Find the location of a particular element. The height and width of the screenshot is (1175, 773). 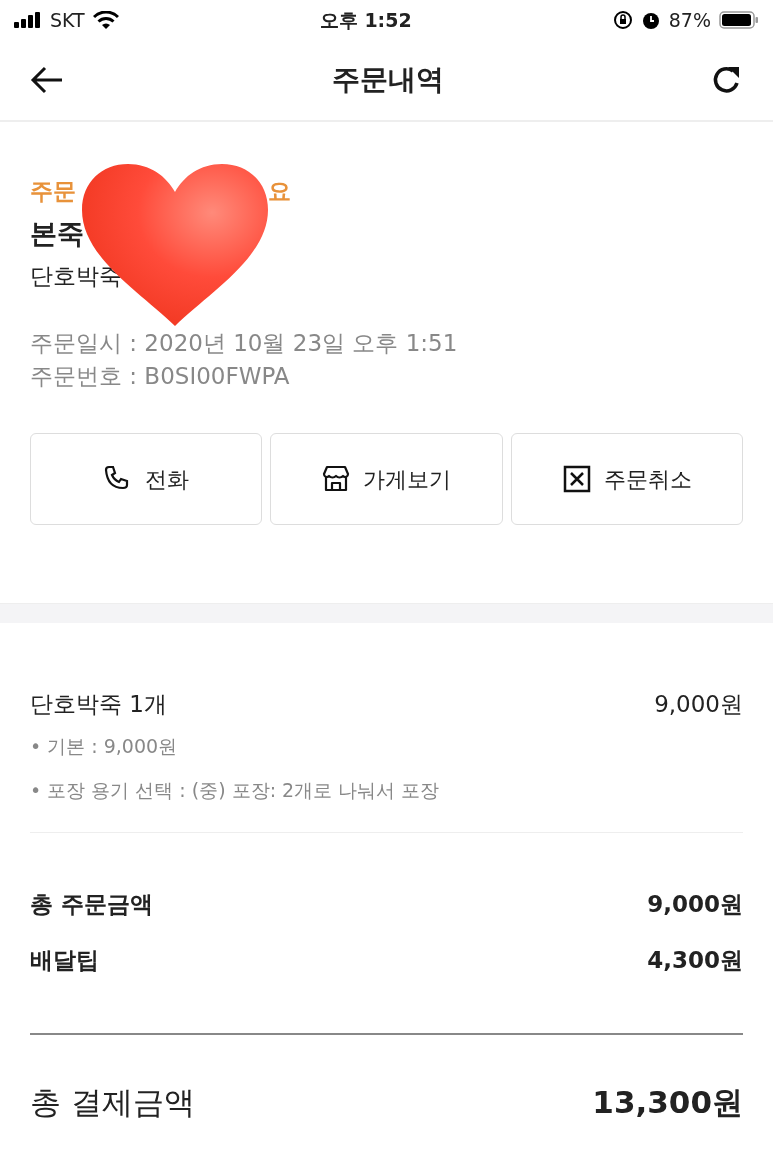

back-button is located at coordinates (47, 80).